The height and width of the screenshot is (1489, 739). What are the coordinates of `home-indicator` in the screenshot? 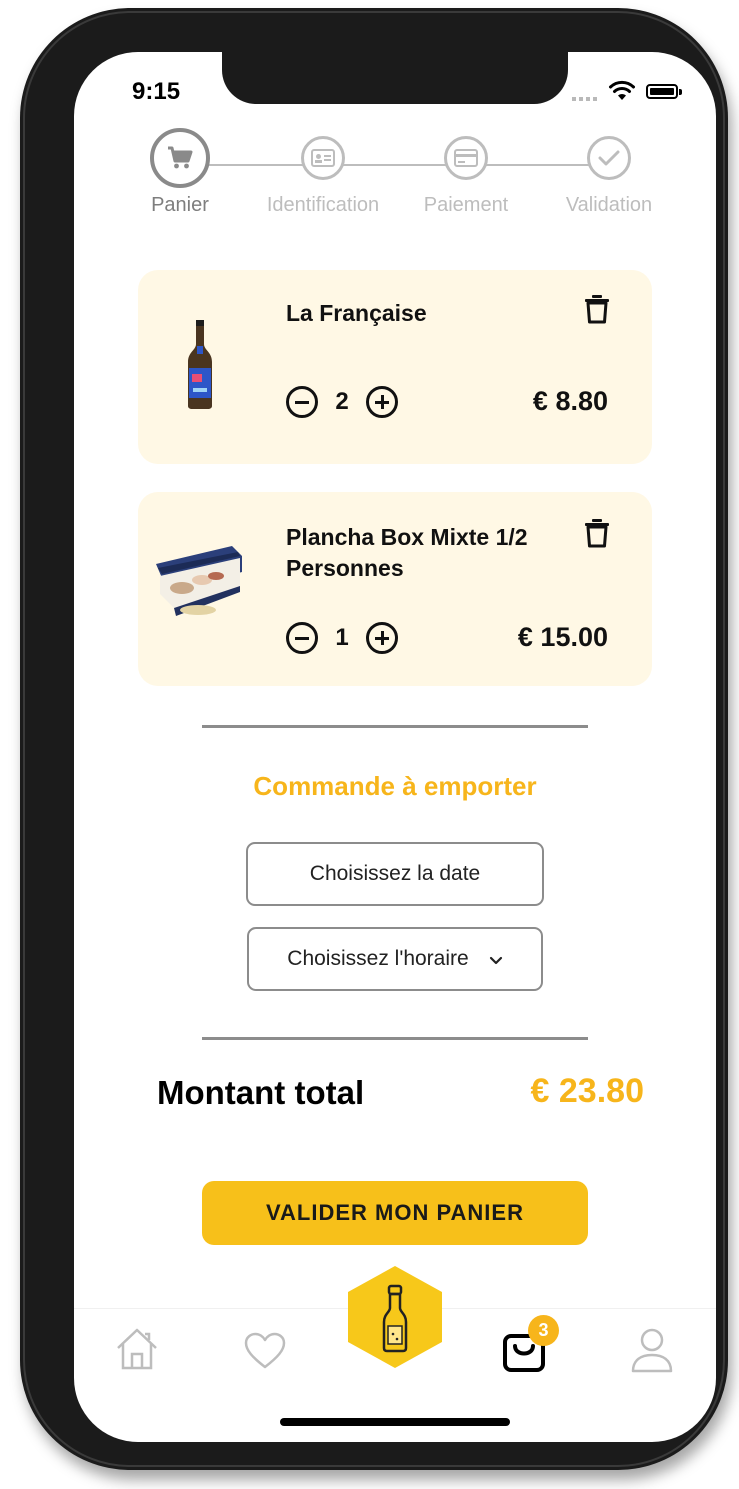 It's located at (395, 1422).